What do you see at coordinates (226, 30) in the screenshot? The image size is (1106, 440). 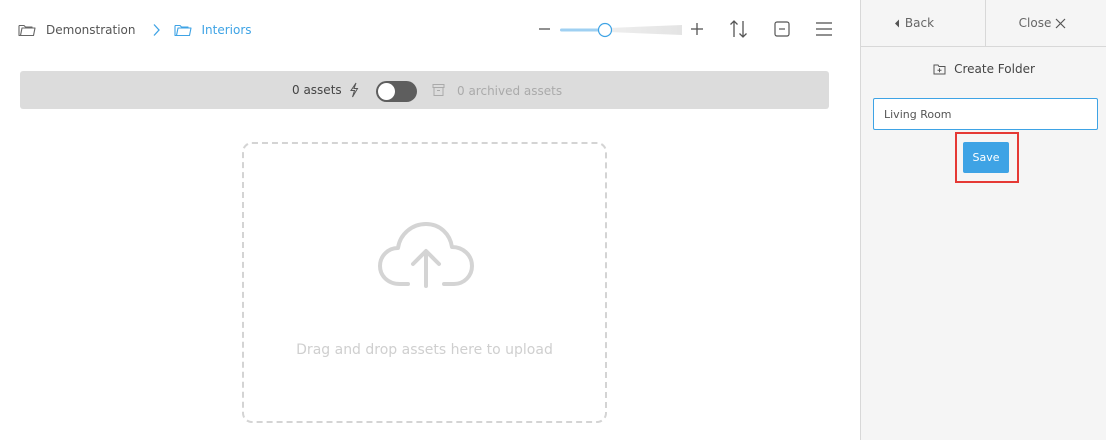 I see `breadcrumb-label: Interiors` at bounding box center [226, 30].